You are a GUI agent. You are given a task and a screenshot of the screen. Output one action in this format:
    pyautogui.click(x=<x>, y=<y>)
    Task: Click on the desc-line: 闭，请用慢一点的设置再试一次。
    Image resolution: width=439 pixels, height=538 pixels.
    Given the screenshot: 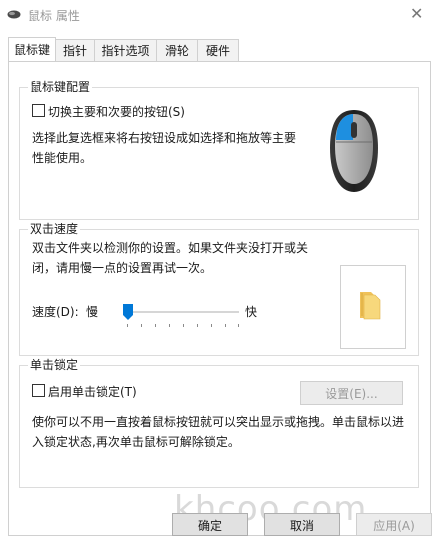 What is the action you would take?
    pyautogui.click(x=122, y=268)
    